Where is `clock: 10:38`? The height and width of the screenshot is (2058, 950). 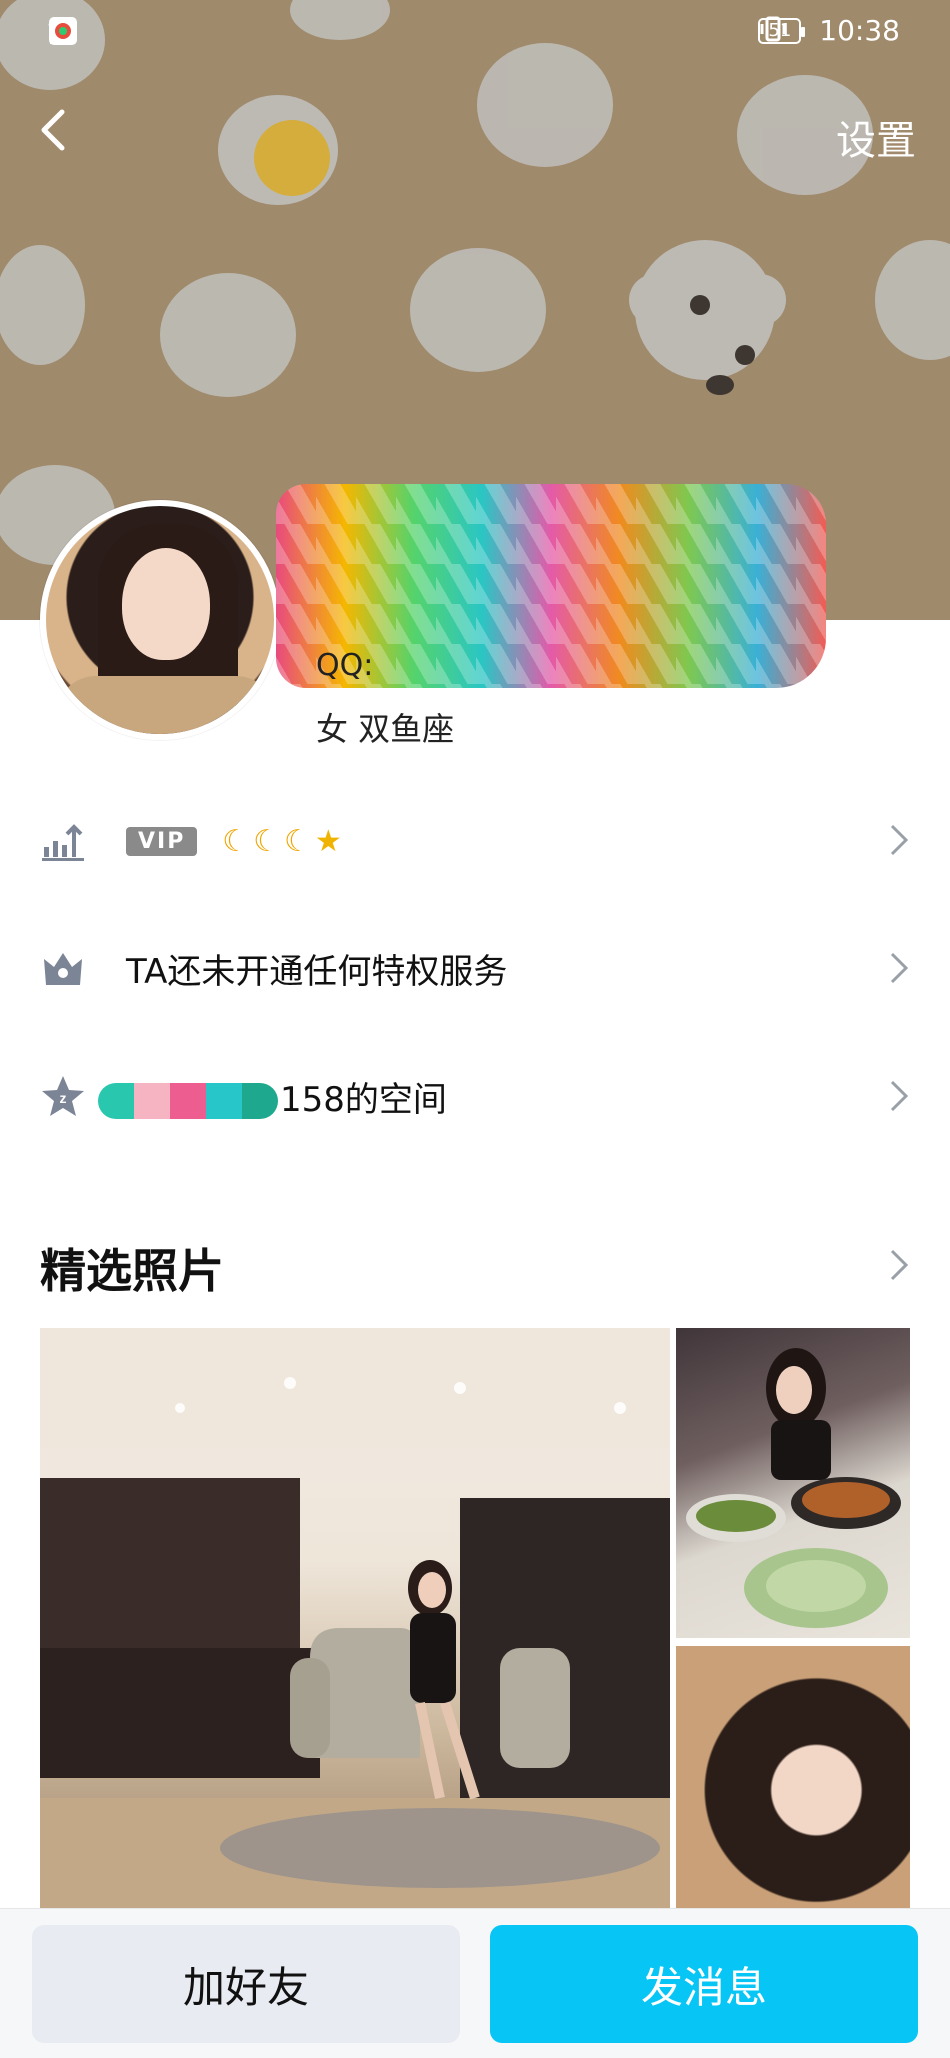 clock: 10:38 is located at coordinates (859, 30).